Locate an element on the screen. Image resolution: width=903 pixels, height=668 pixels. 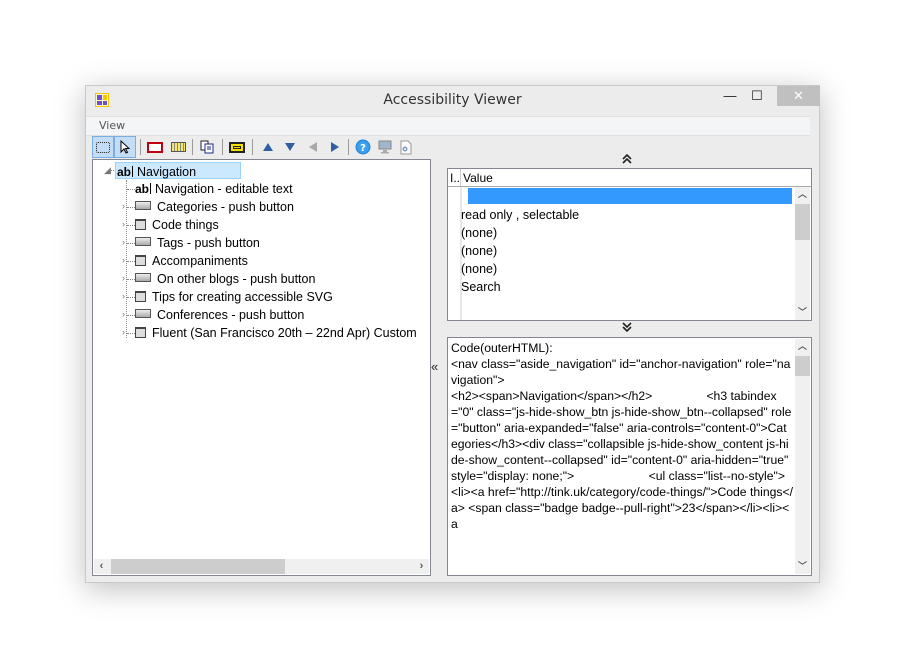
nav-parent-button is located at coordinates (268, 147).